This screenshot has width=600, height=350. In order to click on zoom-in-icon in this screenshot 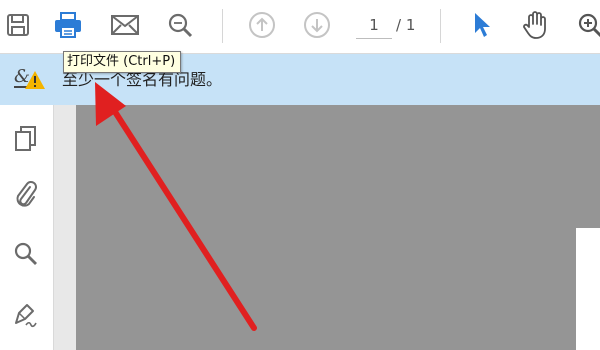, I will do `click(588, 25)`.